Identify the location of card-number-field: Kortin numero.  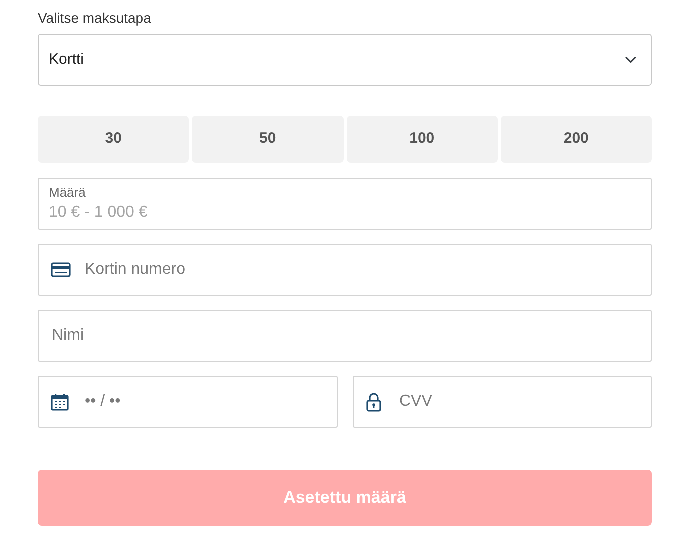
(345, 270).